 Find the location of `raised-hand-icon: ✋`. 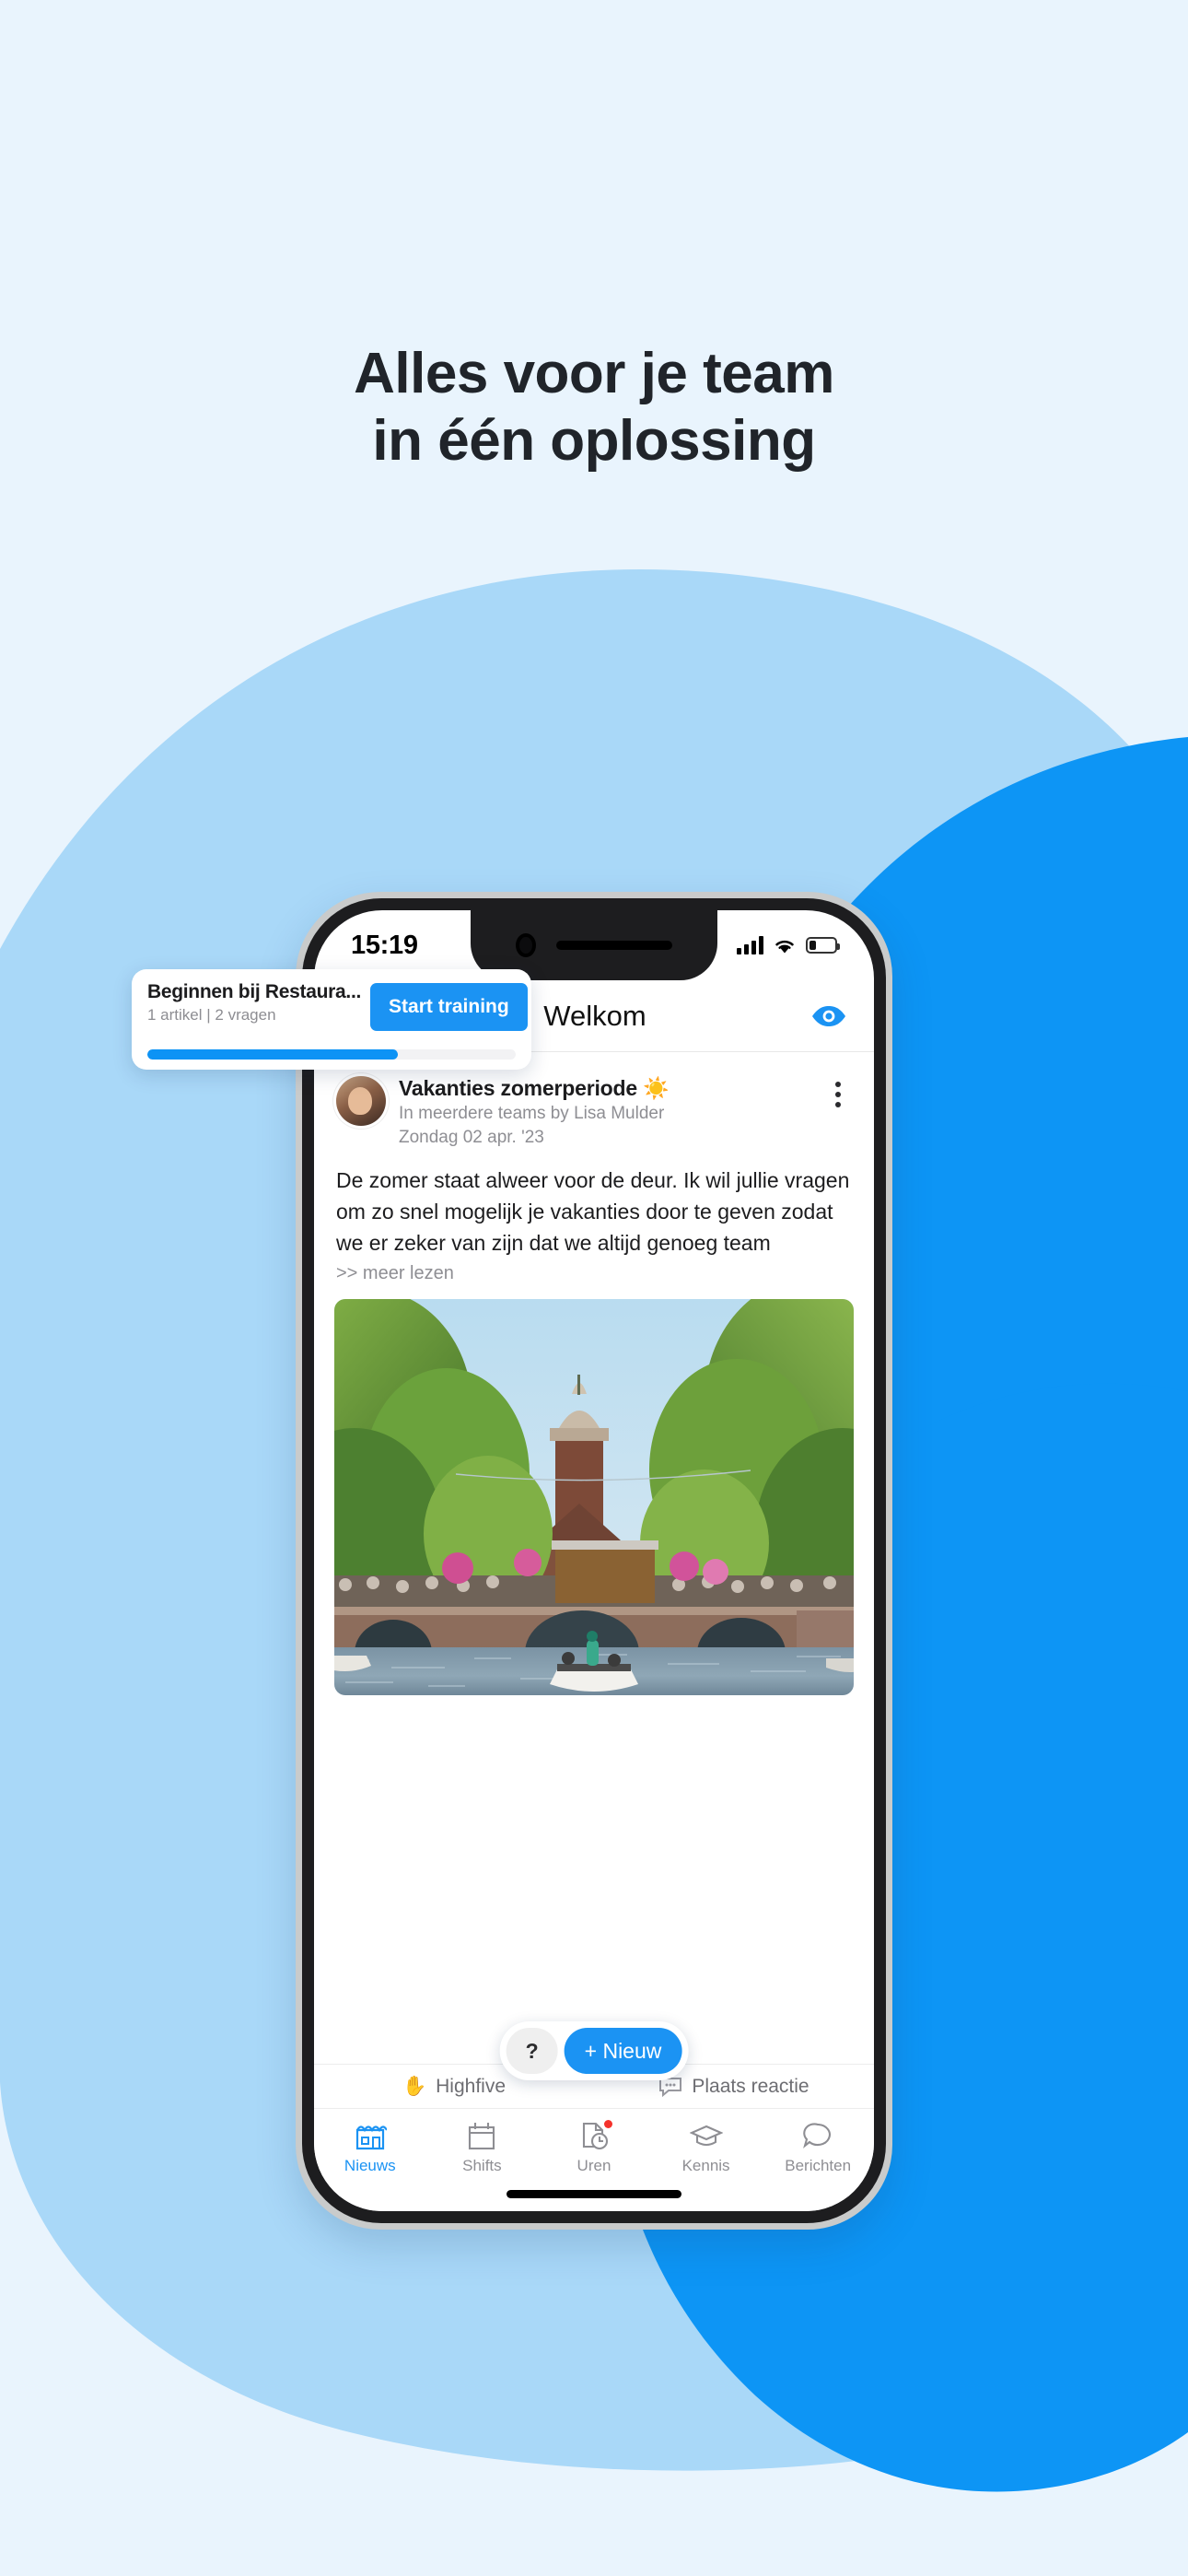

raised-hand-icon: ✋ is located at coordinates (414, 2086).